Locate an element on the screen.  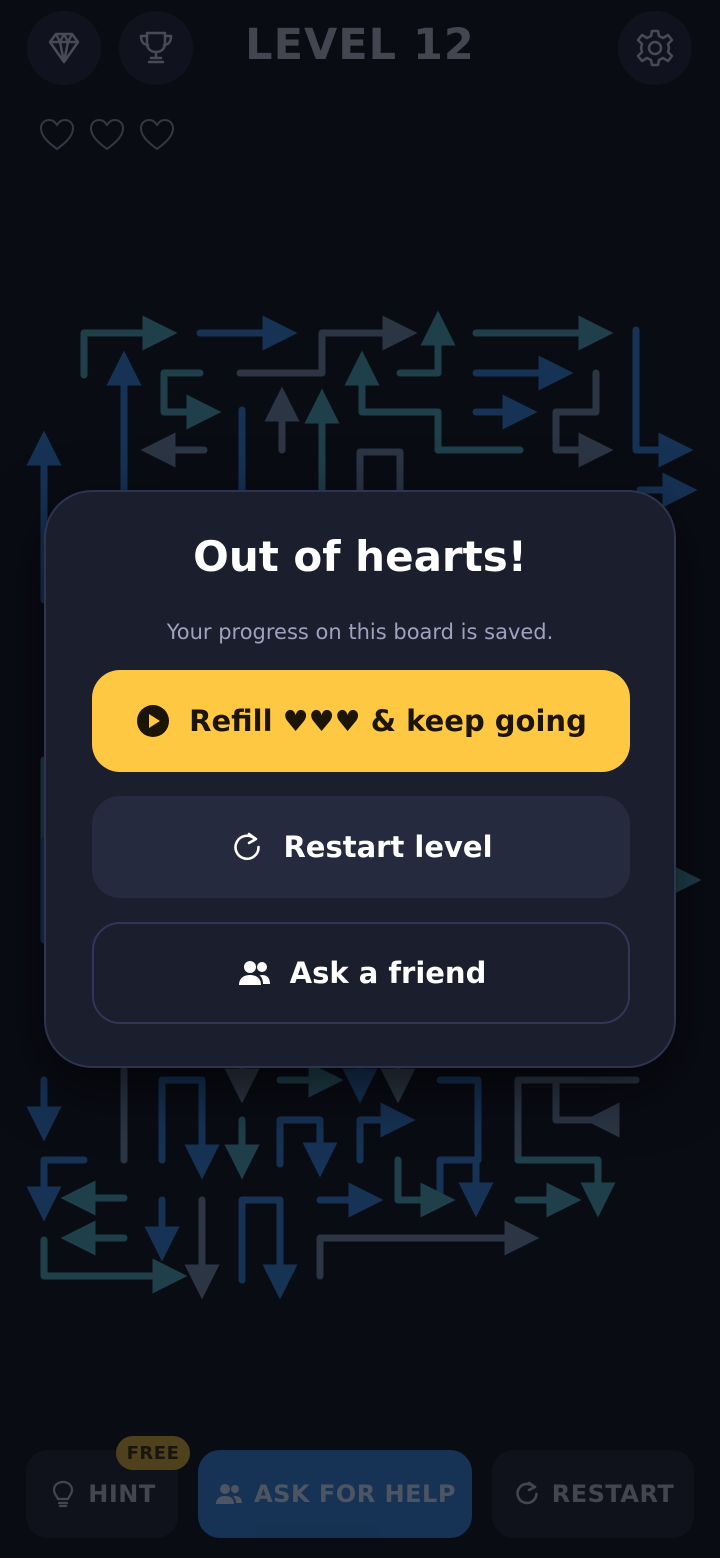
refill-hearts-button: Refill ♥♥♥ & keep going is located at coordinates (361, 721).